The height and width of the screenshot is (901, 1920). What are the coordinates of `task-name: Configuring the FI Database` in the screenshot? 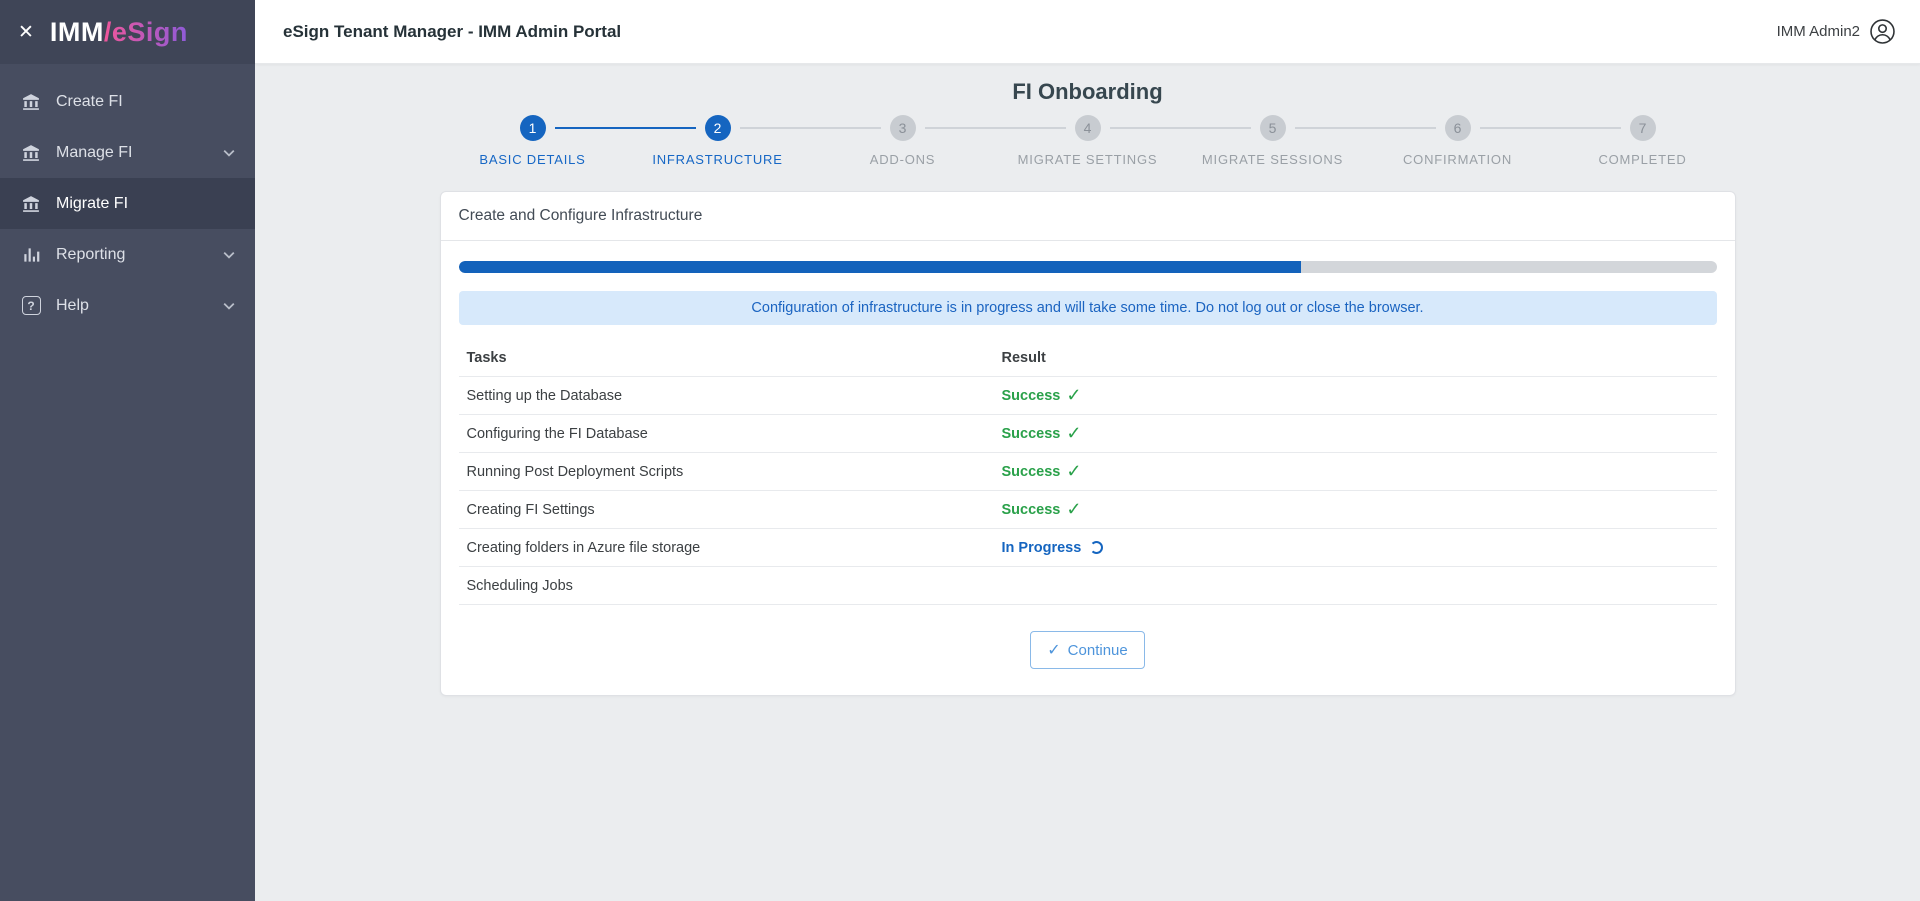 It's located at (557, 433).